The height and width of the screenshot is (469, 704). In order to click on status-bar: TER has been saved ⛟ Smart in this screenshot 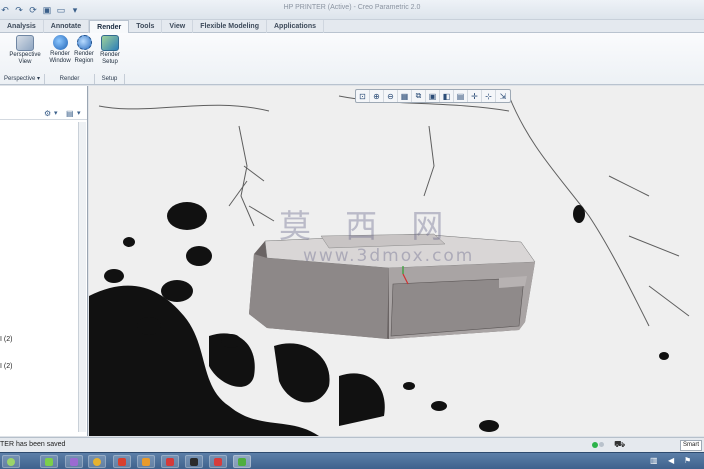, I will do `click(352, 444)`.